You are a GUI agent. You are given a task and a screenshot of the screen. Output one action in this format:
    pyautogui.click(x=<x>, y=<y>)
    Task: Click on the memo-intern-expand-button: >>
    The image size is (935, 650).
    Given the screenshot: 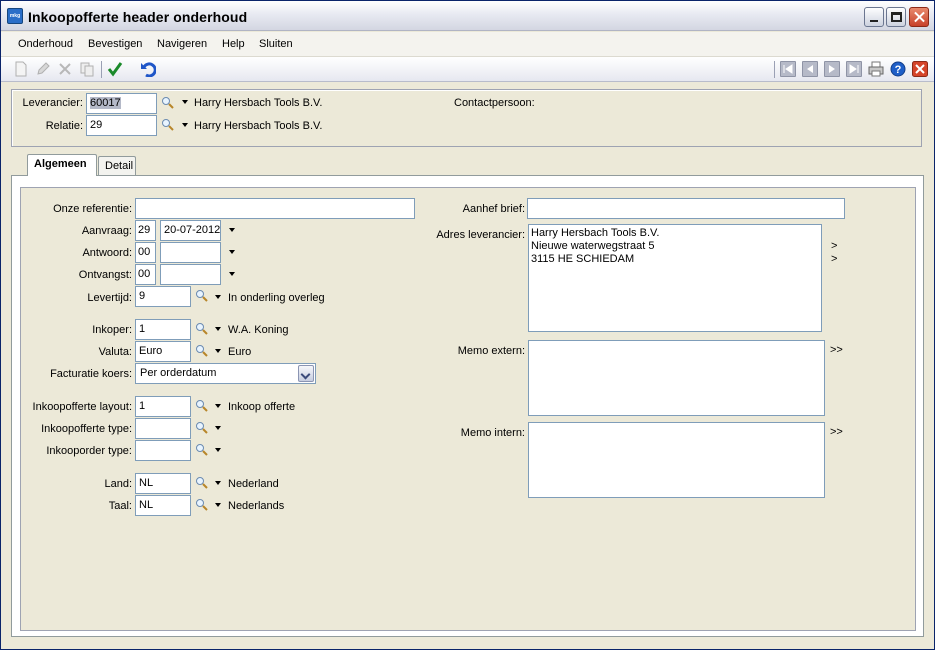 What is the action you would take?
    pyautogui.click(x=836, y=432)
    